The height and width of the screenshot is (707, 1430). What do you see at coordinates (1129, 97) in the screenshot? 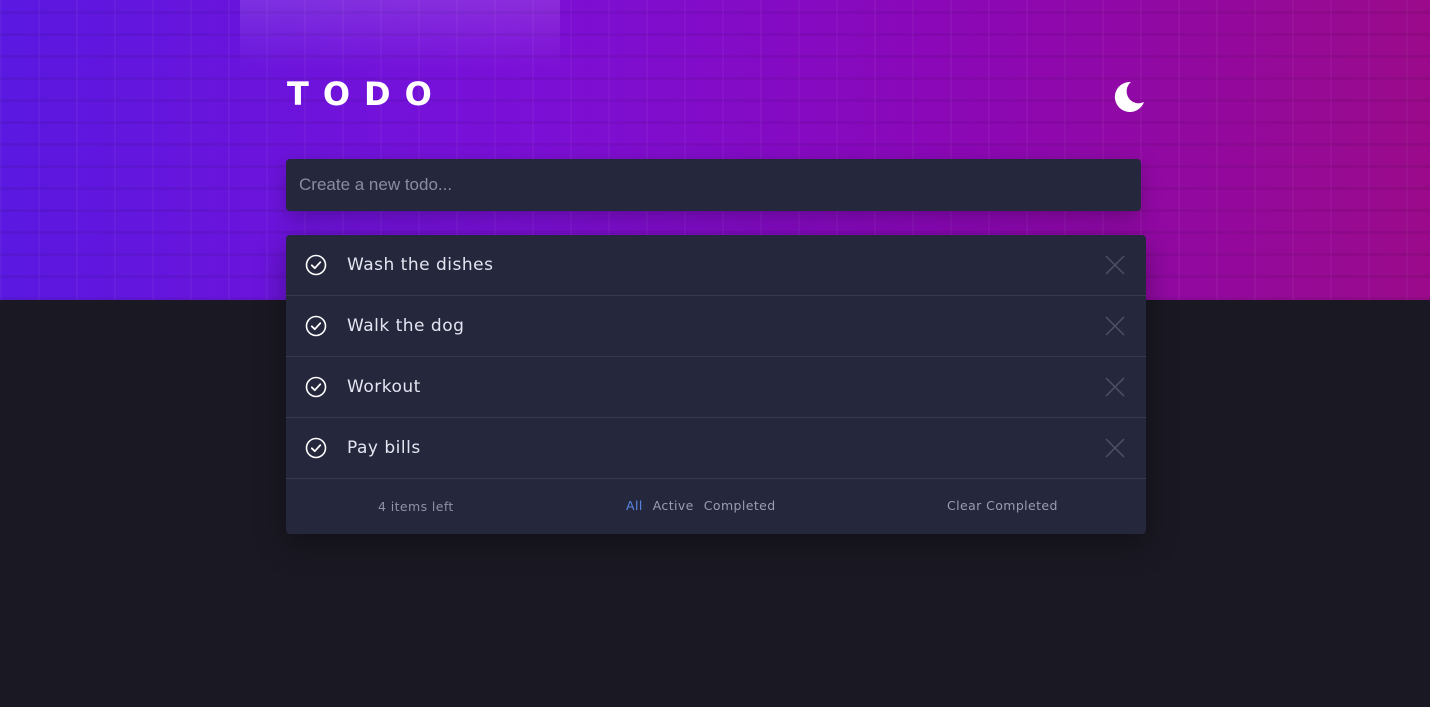
I see `moon-icon` at bounding box center [1129, 97].